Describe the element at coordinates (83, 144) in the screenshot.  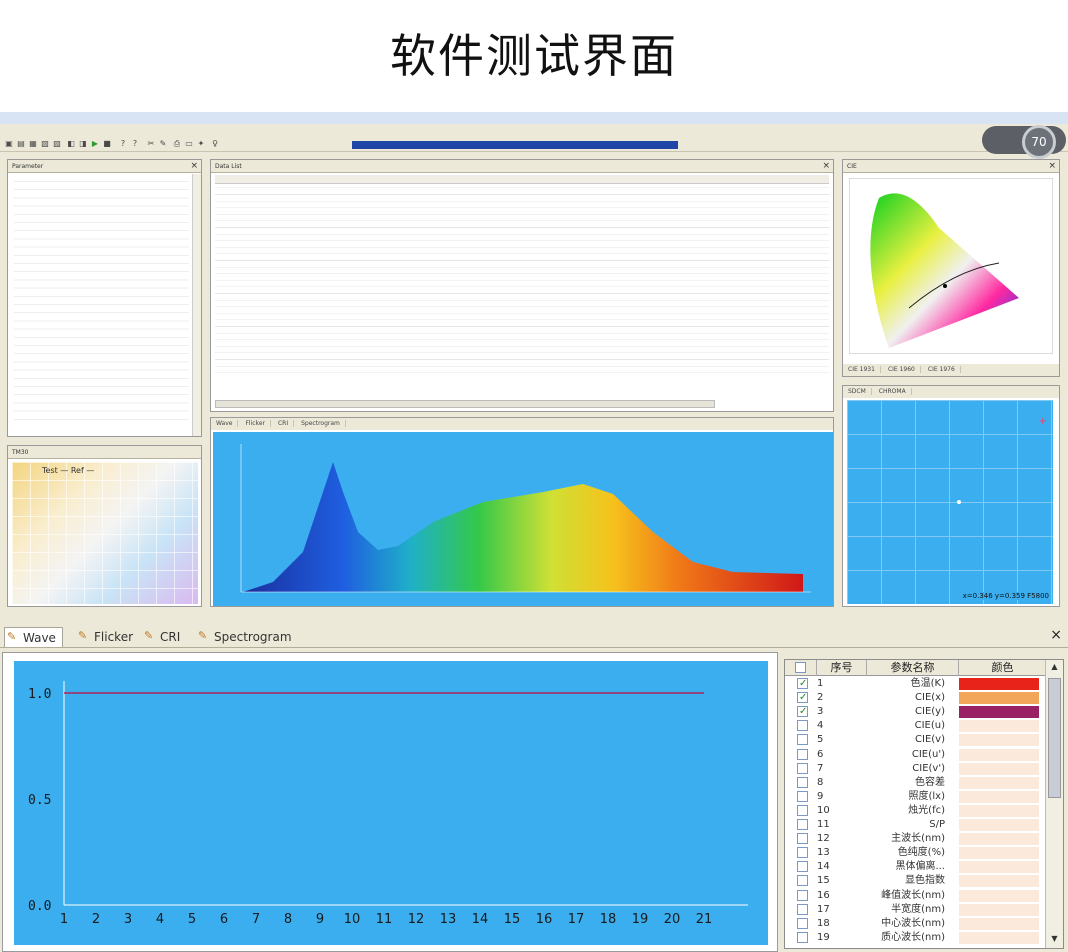
I see `continuous-icon: ◨` at that location.